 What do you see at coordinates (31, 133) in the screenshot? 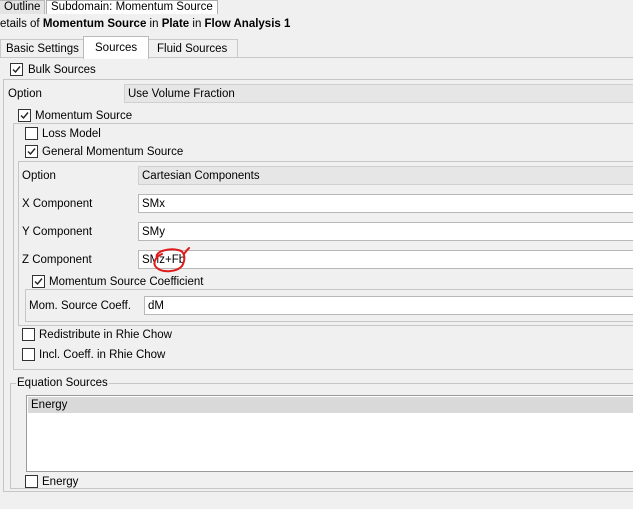
I see `loss-model-checkbox` at bounding box center [31, 133].